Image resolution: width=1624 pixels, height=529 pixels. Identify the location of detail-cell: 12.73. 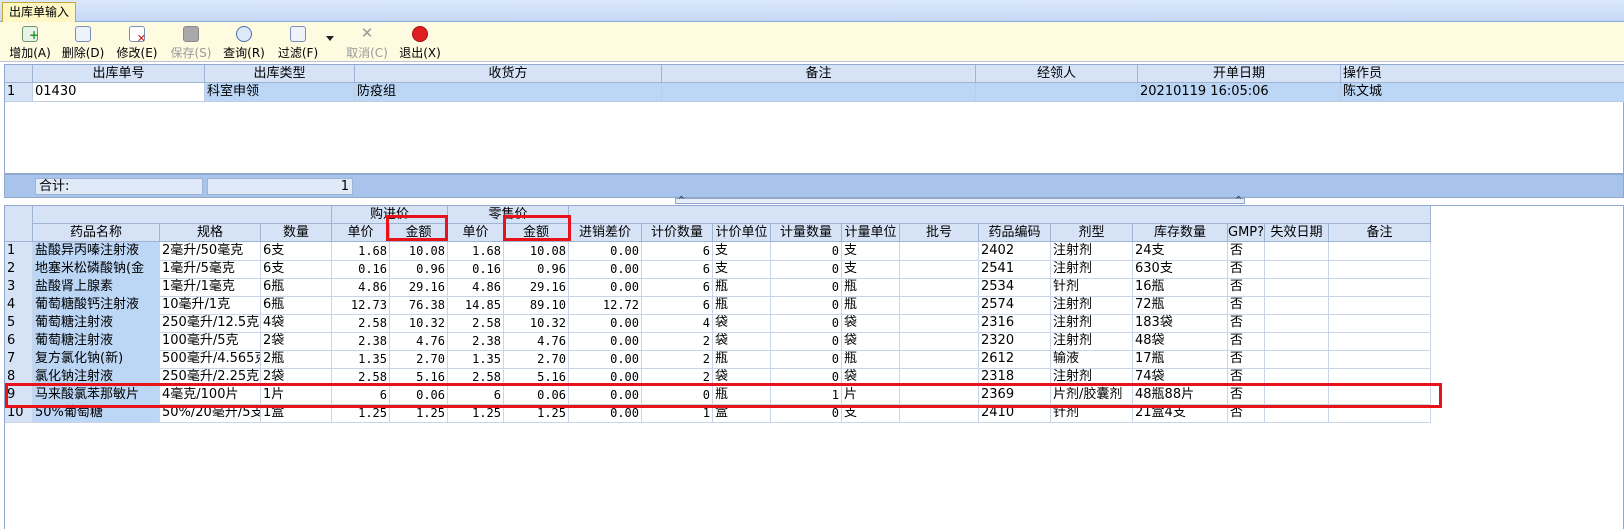
(361, 305).